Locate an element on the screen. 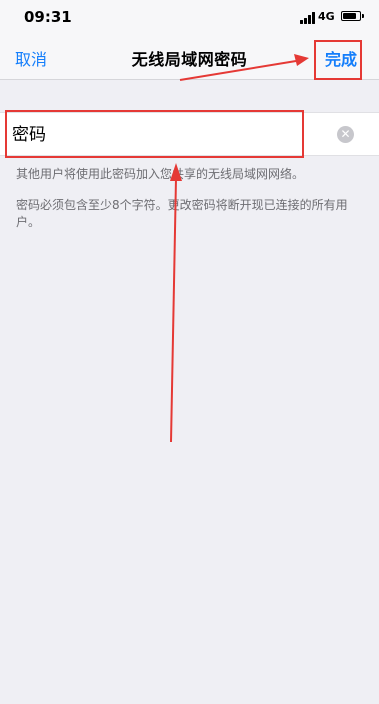 The width and height of the screenshot is (379, 704). battery-icon is located at coordinates (351, 16).